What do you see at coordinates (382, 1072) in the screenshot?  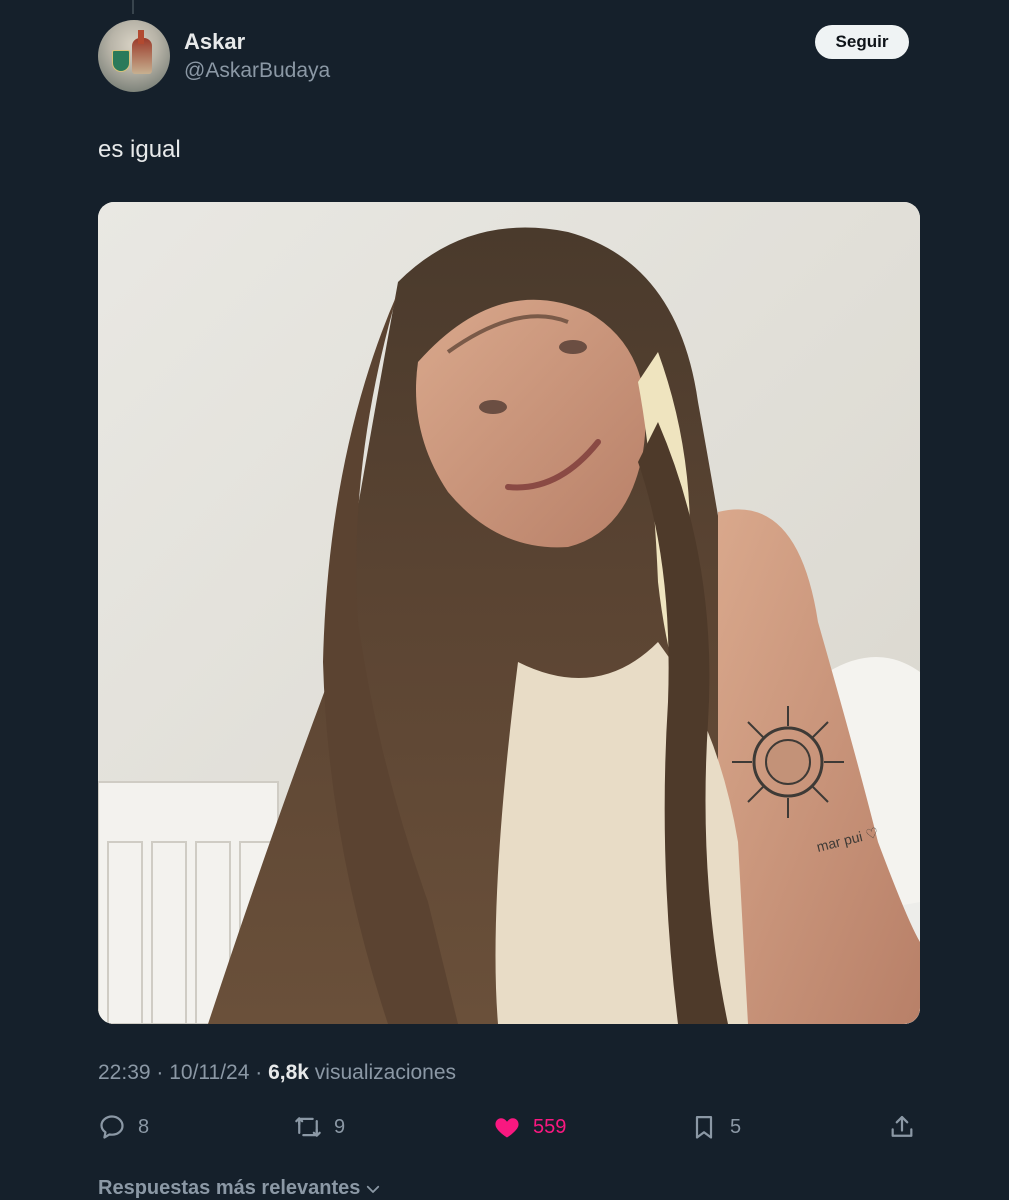 I see `views-label: visualizaciones` at bounding box center [382, 1072].